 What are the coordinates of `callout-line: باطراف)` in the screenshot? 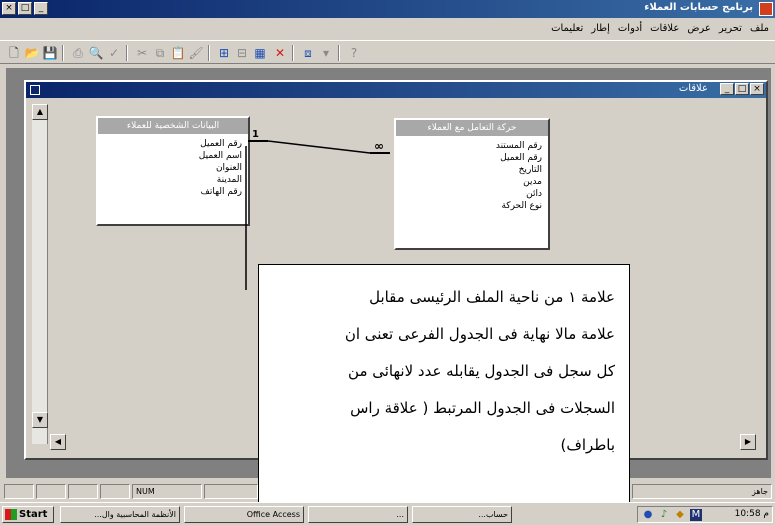 It's located at (587, 445).